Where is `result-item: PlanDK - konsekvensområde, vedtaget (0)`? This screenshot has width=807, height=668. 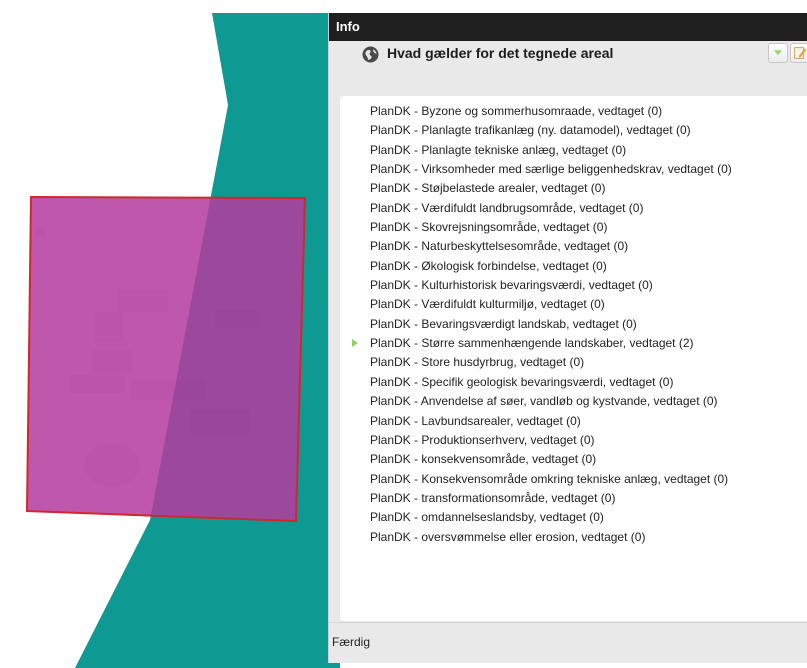 result-item: PlanDK - konsekvensområde, vedtaget (0) is located at coordinates (573, 459).